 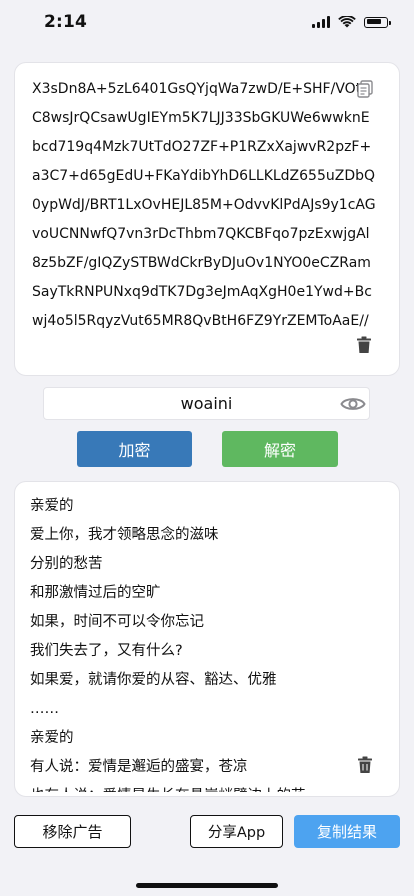 What do you see at coordinates (153, 680) in the screenshot?
I see `plaintext-line: 如果爱，就请你爱的从容、豁达、优雅` at bounding box center [153, 680].